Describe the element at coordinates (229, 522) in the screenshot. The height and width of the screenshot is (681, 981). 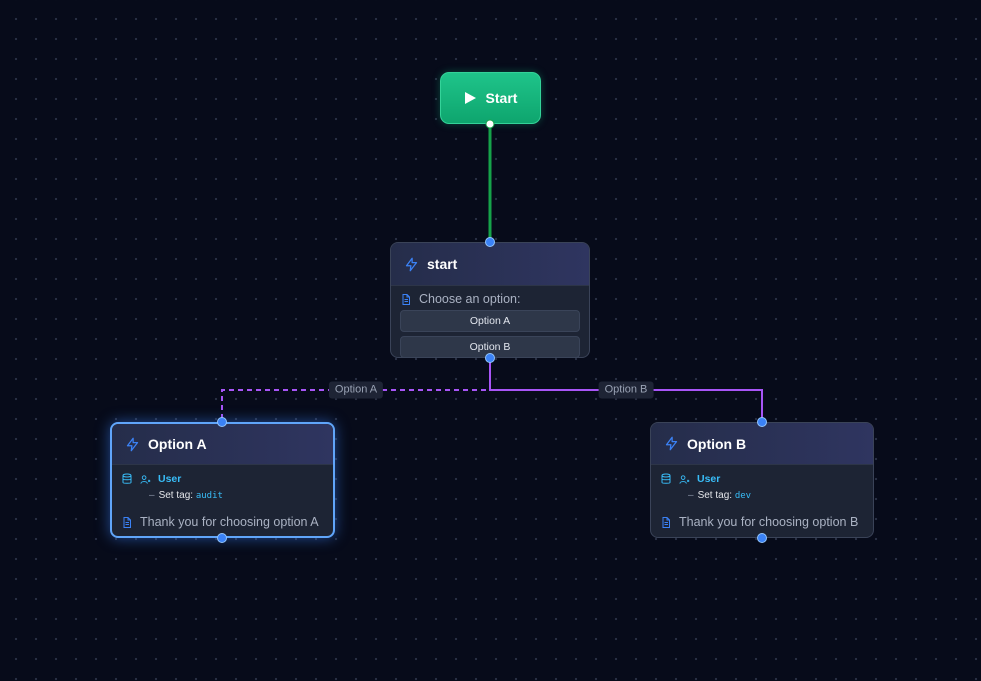
I see `node-option-a-message: Thank you for choosing option A` at that location.